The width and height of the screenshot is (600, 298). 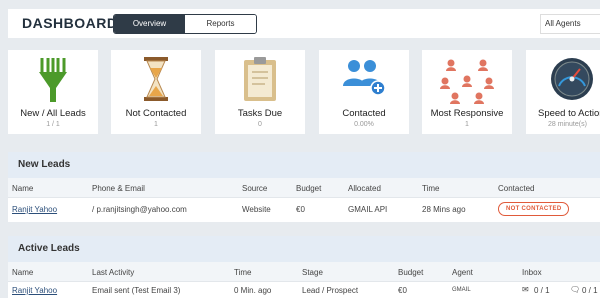 What do you see at coordinates (156, 79) in the screenshot?
I see `hourglass-icon` at bounding box center [156, 79].